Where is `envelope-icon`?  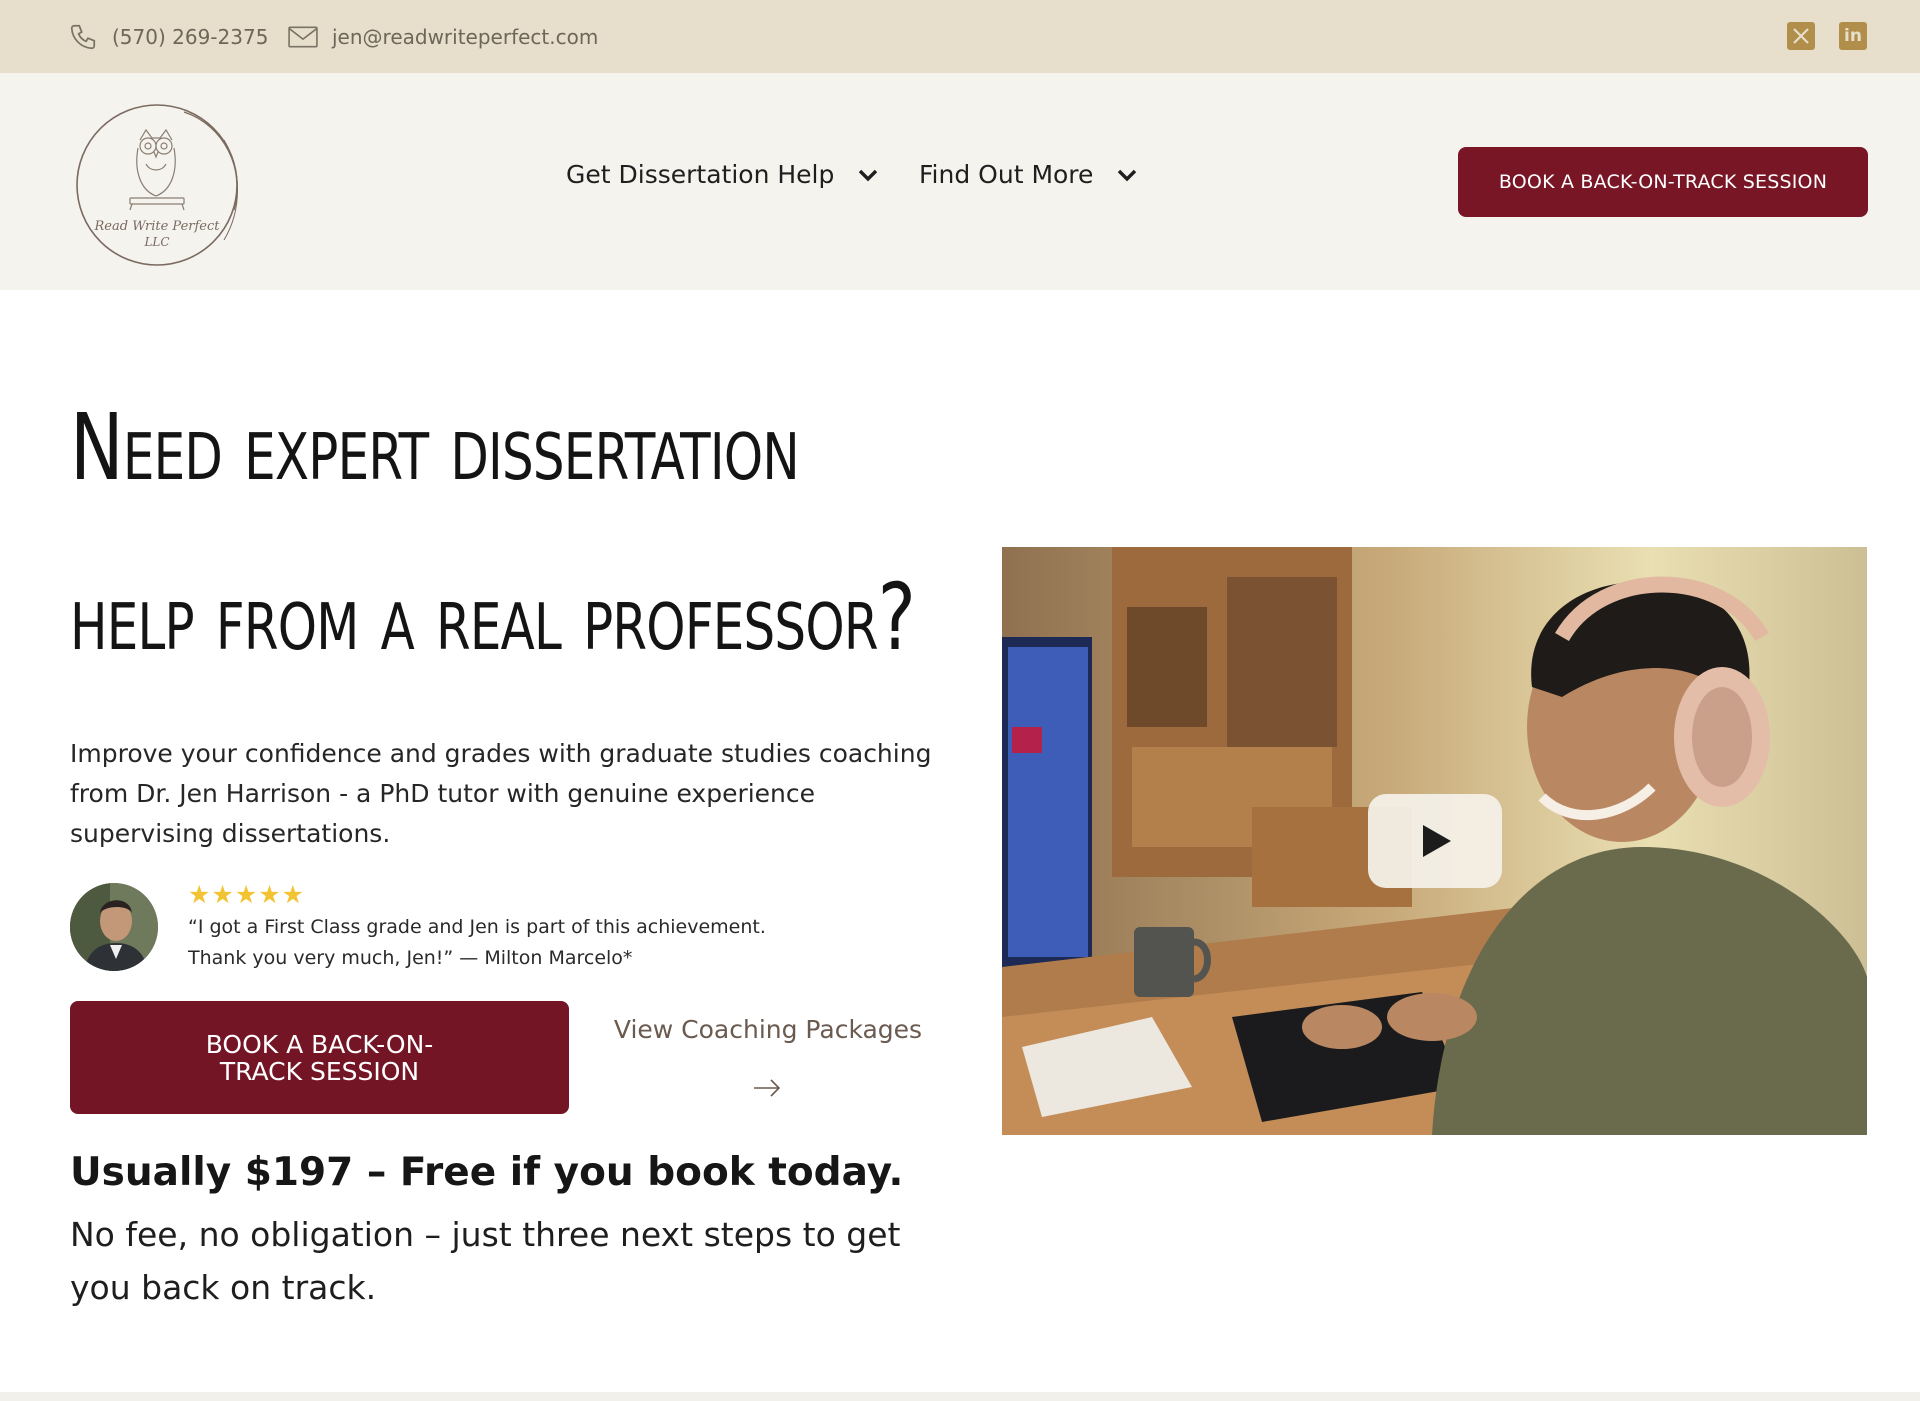
envelope-icon is located at coordinates (303, 36).